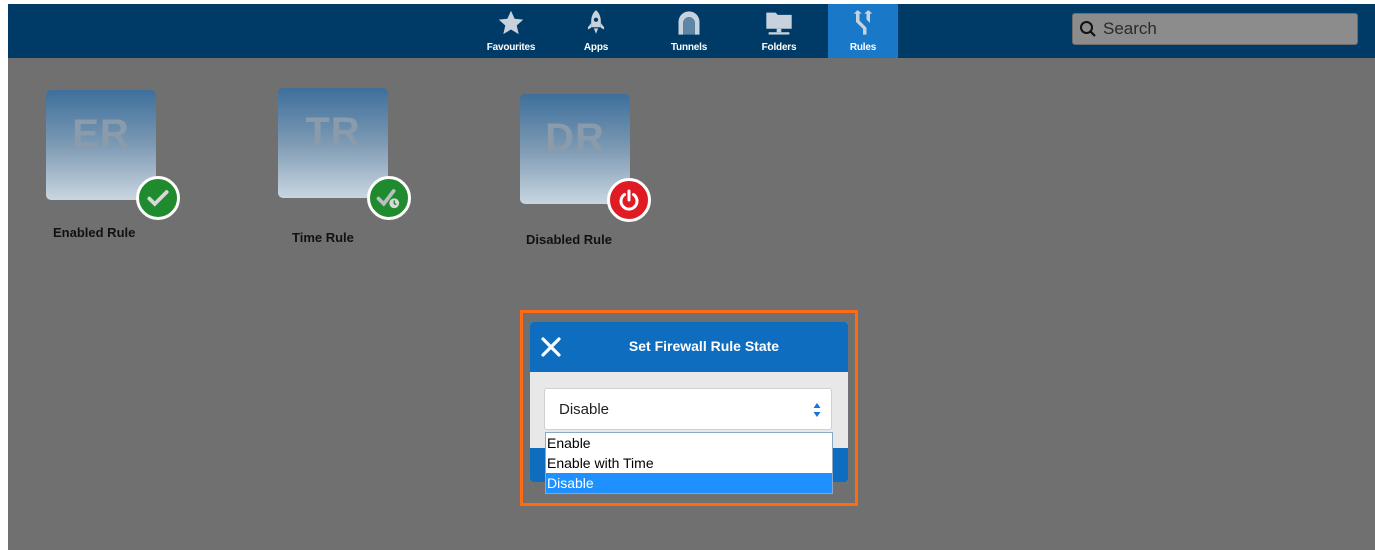  What do you see at coordinates (595, 174) in the screenshot?
I see `rule-disabled: DR Disabled Rule` at bounding box center [595, 174].